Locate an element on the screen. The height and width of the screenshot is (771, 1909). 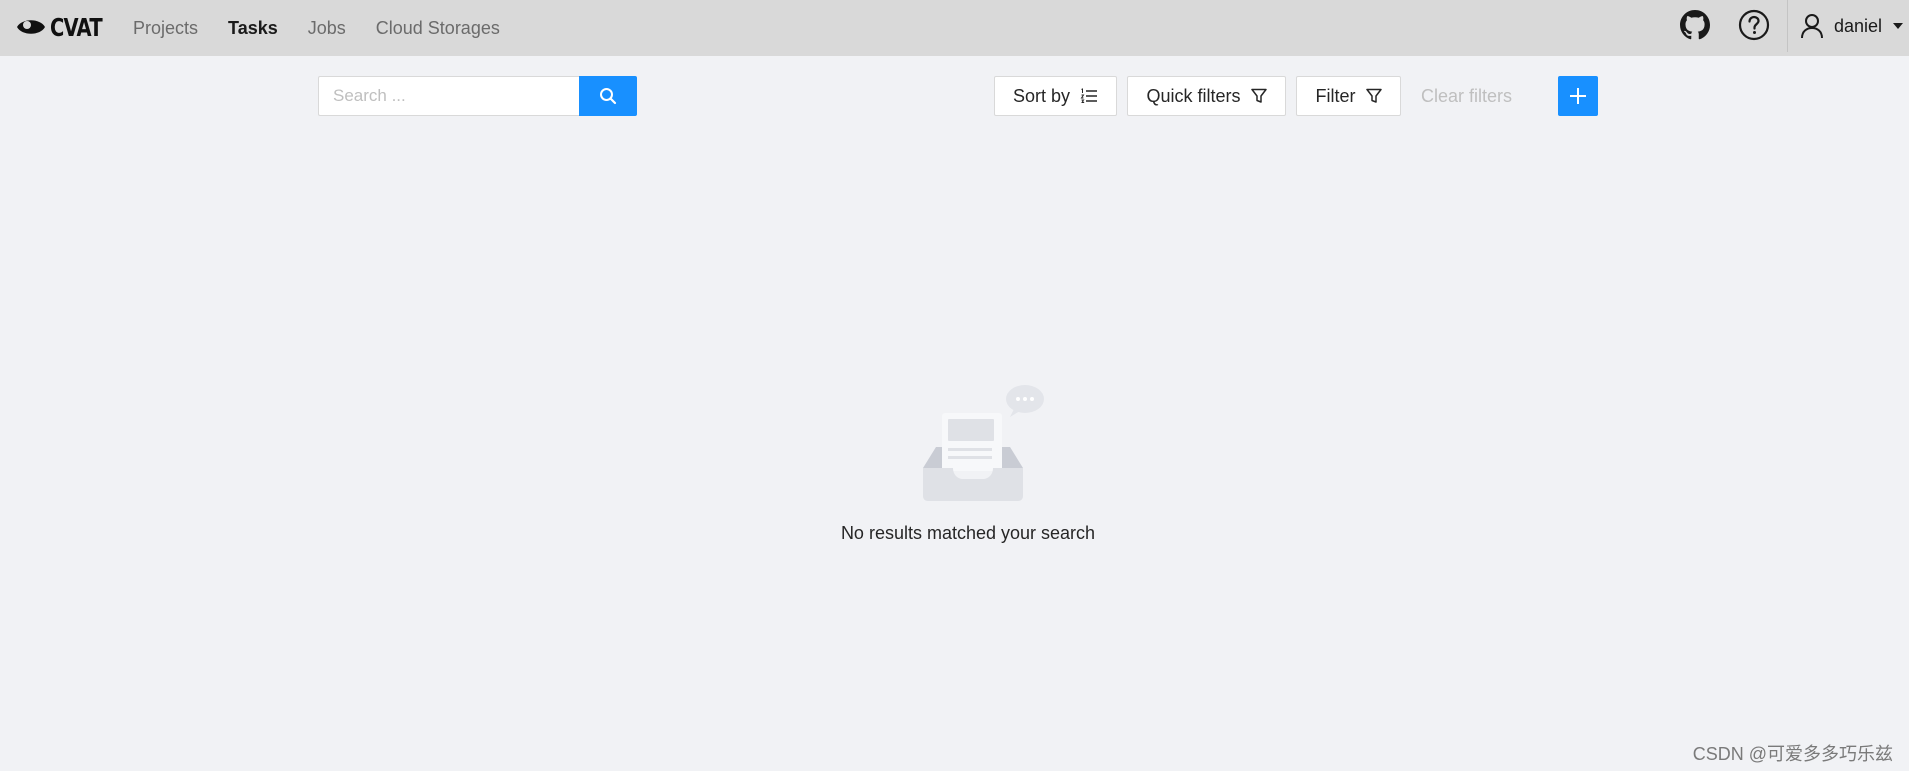
quick-filters-button: Quick filters is located at coordinates (1206, 96).